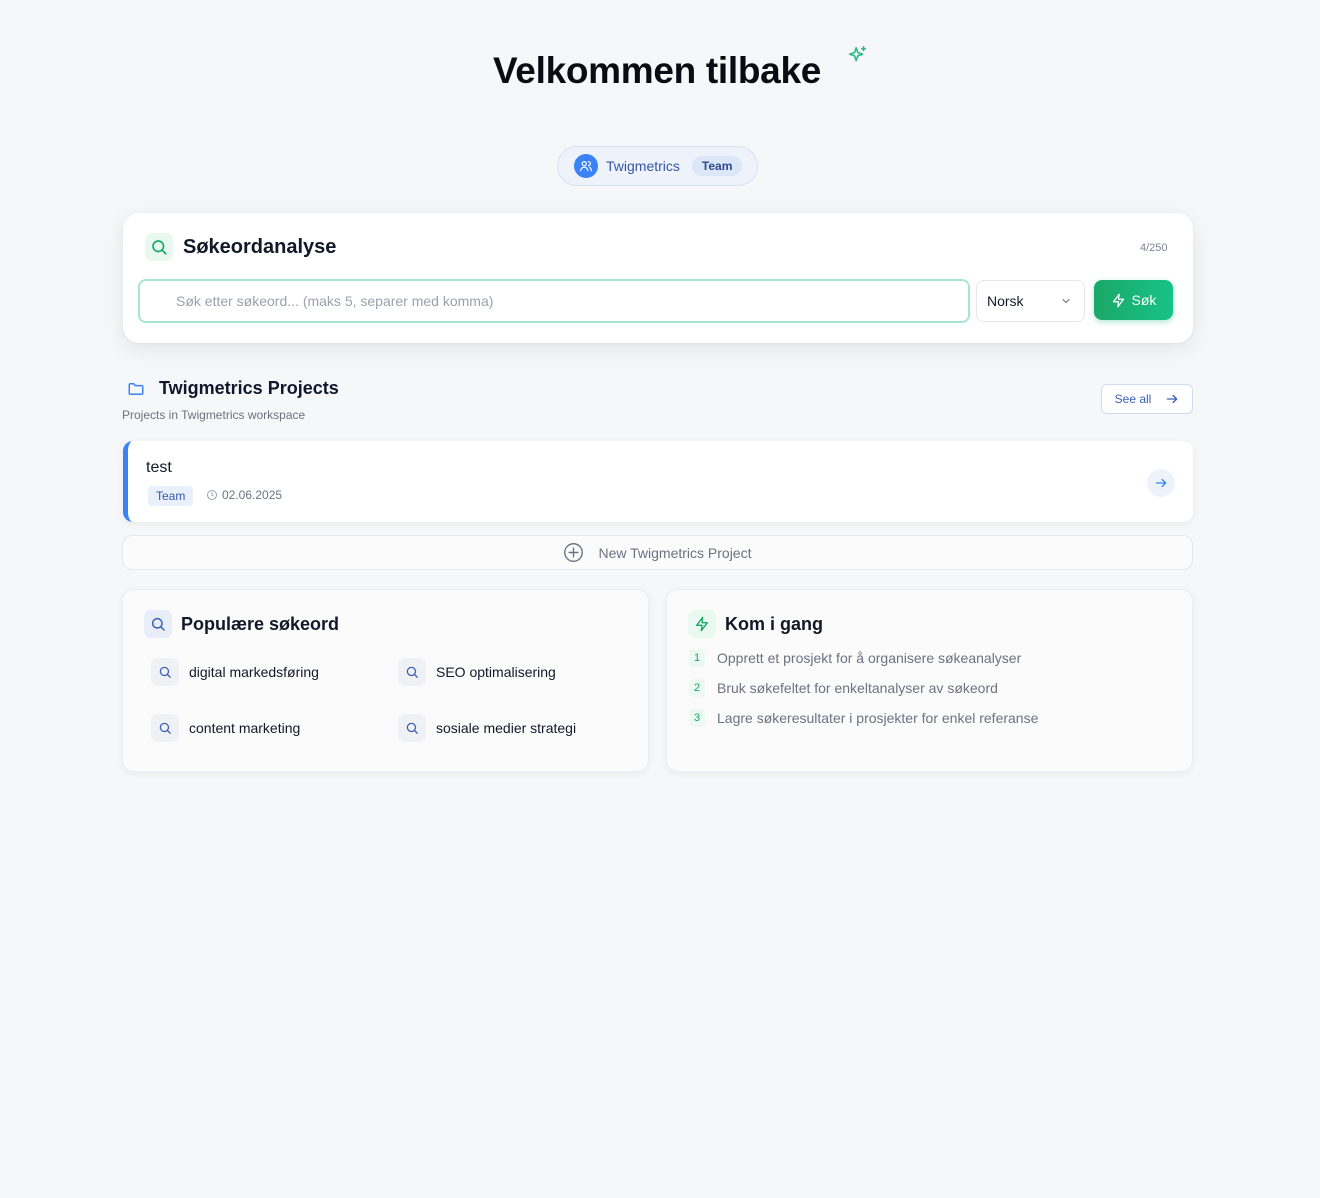 This screenshot has height=1198, width=1320. I want to click on search-button: Søk, so click(1133, 300).